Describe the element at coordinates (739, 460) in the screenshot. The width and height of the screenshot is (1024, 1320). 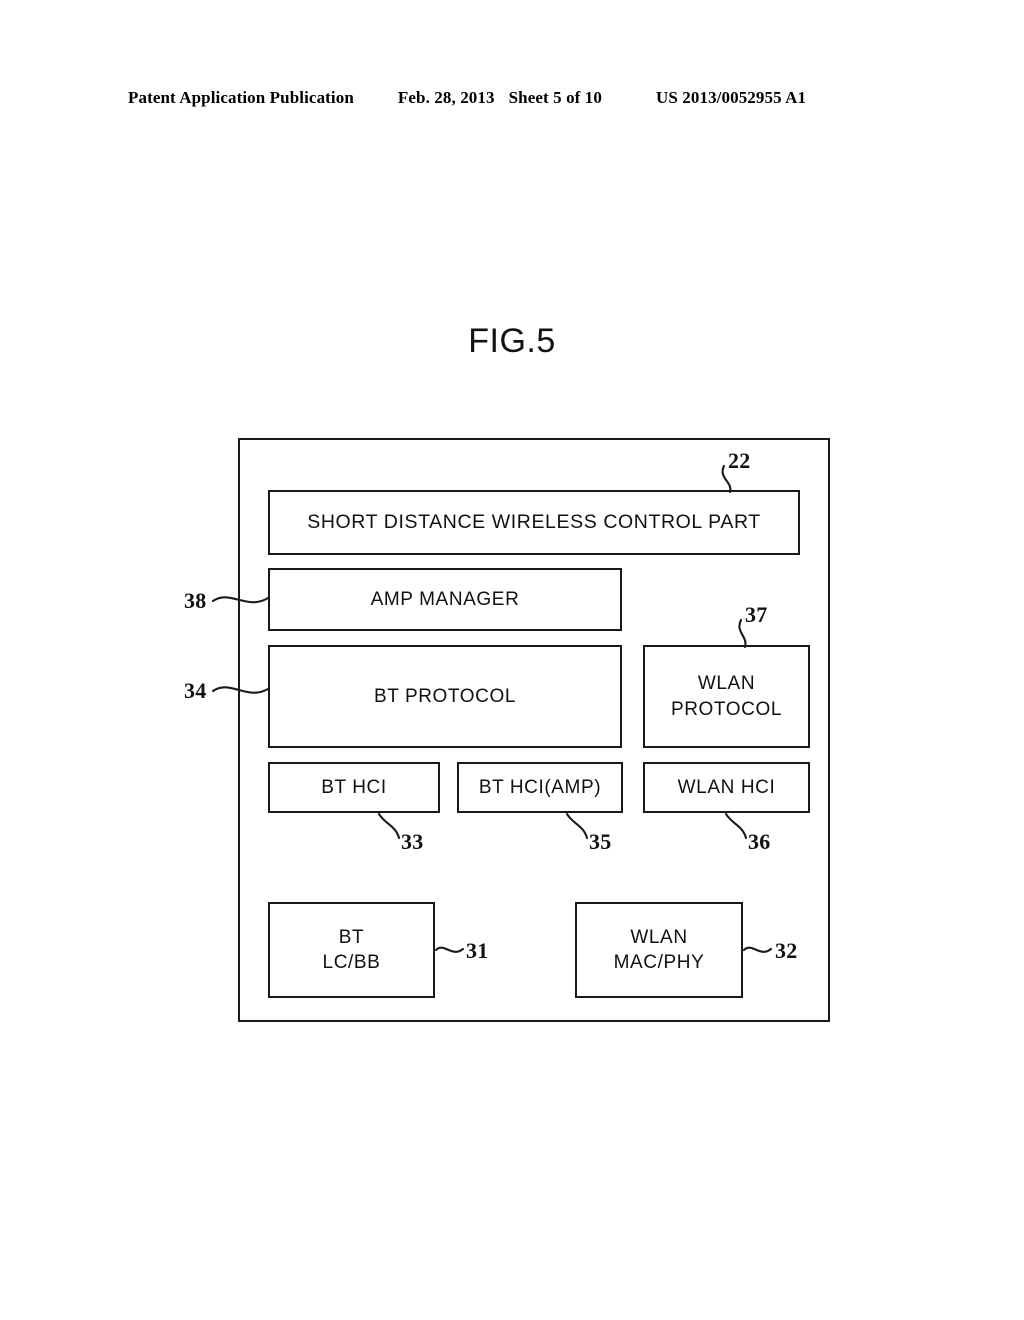
I see `reference-numeral-22: 22` at that location.